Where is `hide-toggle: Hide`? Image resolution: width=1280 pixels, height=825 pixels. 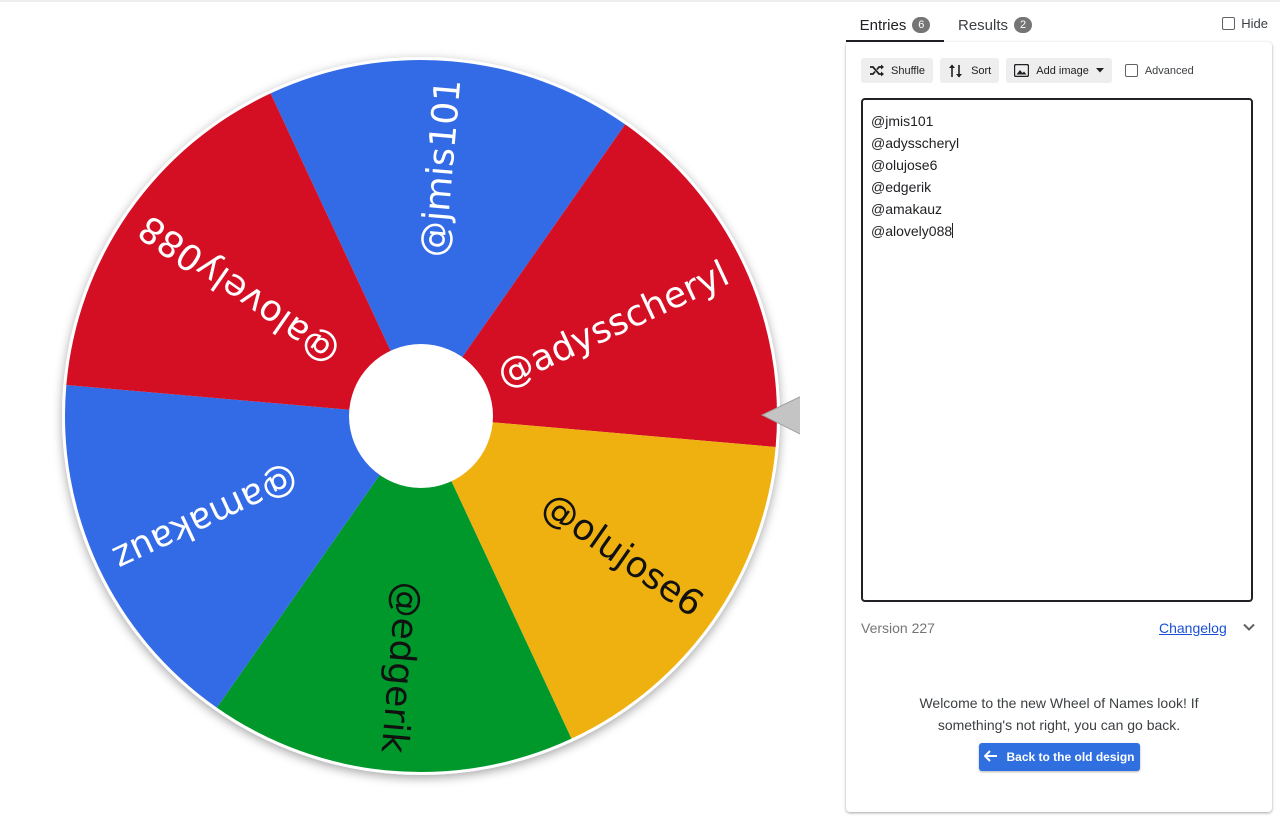
hide-toggle: Hide is located at coordinates (1245, 23).